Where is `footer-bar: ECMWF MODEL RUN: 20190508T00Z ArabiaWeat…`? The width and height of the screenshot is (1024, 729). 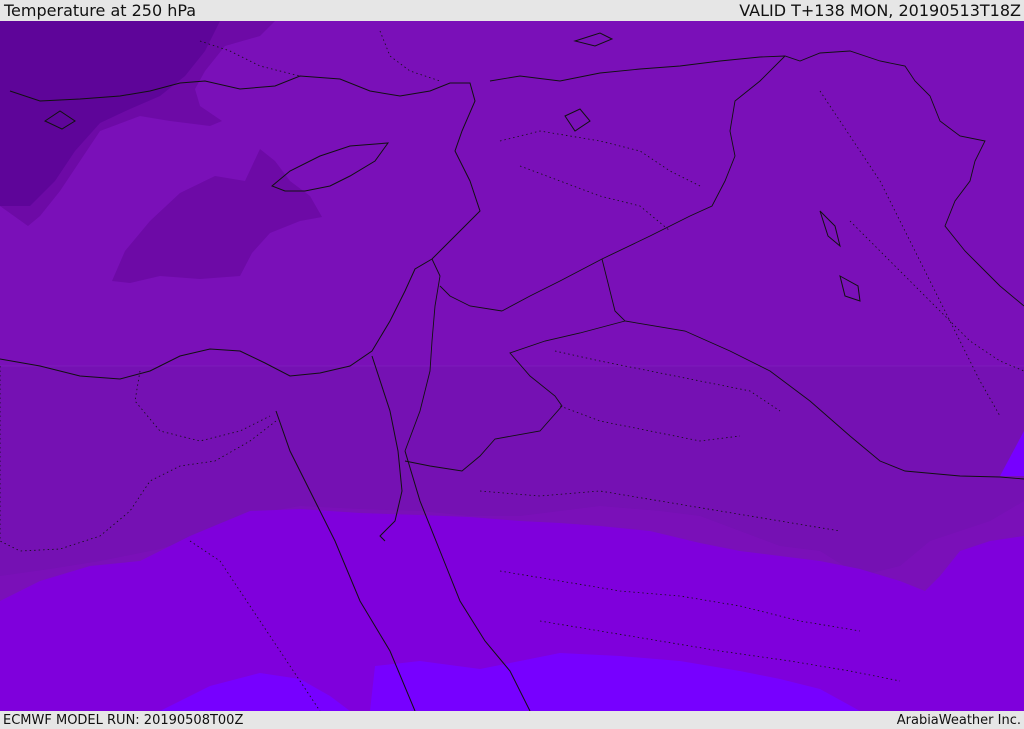
footer-bar: ECMWF MODEL RUN: 20190508T00Z ArabiaWeat… is located at coordinates (512, 720).